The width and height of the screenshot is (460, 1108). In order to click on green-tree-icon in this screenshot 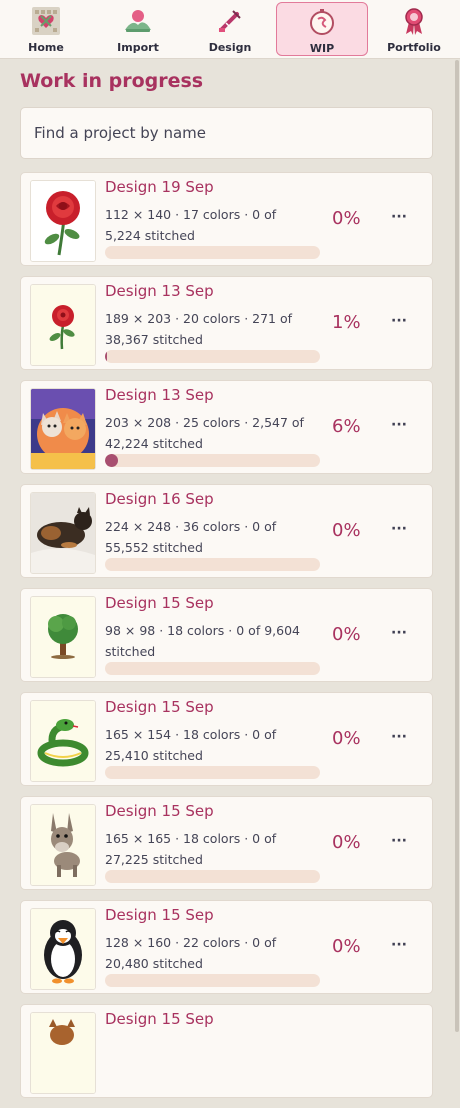, I will do `click(63, 637)`.